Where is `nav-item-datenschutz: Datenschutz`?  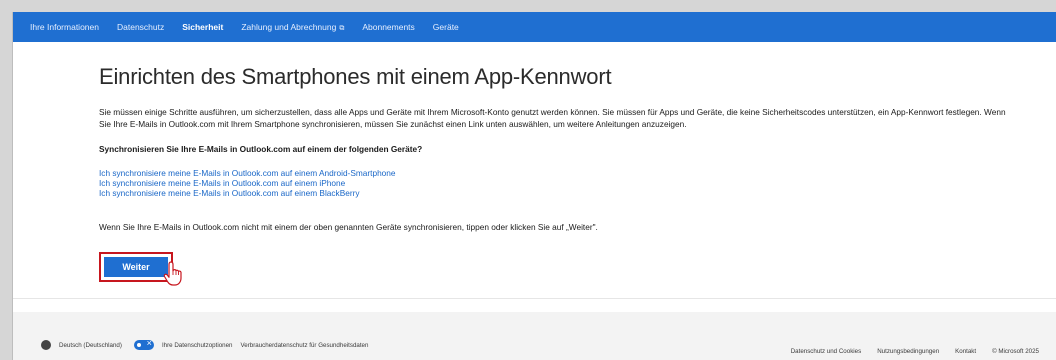 nav-item-datenschutz: Datenschutz is located at coordinates (140, 27).